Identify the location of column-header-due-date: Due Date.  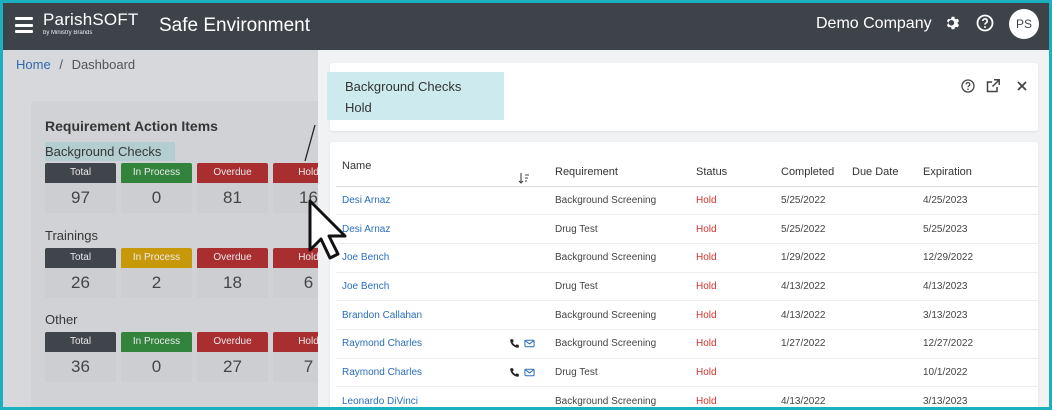
(881, 172).